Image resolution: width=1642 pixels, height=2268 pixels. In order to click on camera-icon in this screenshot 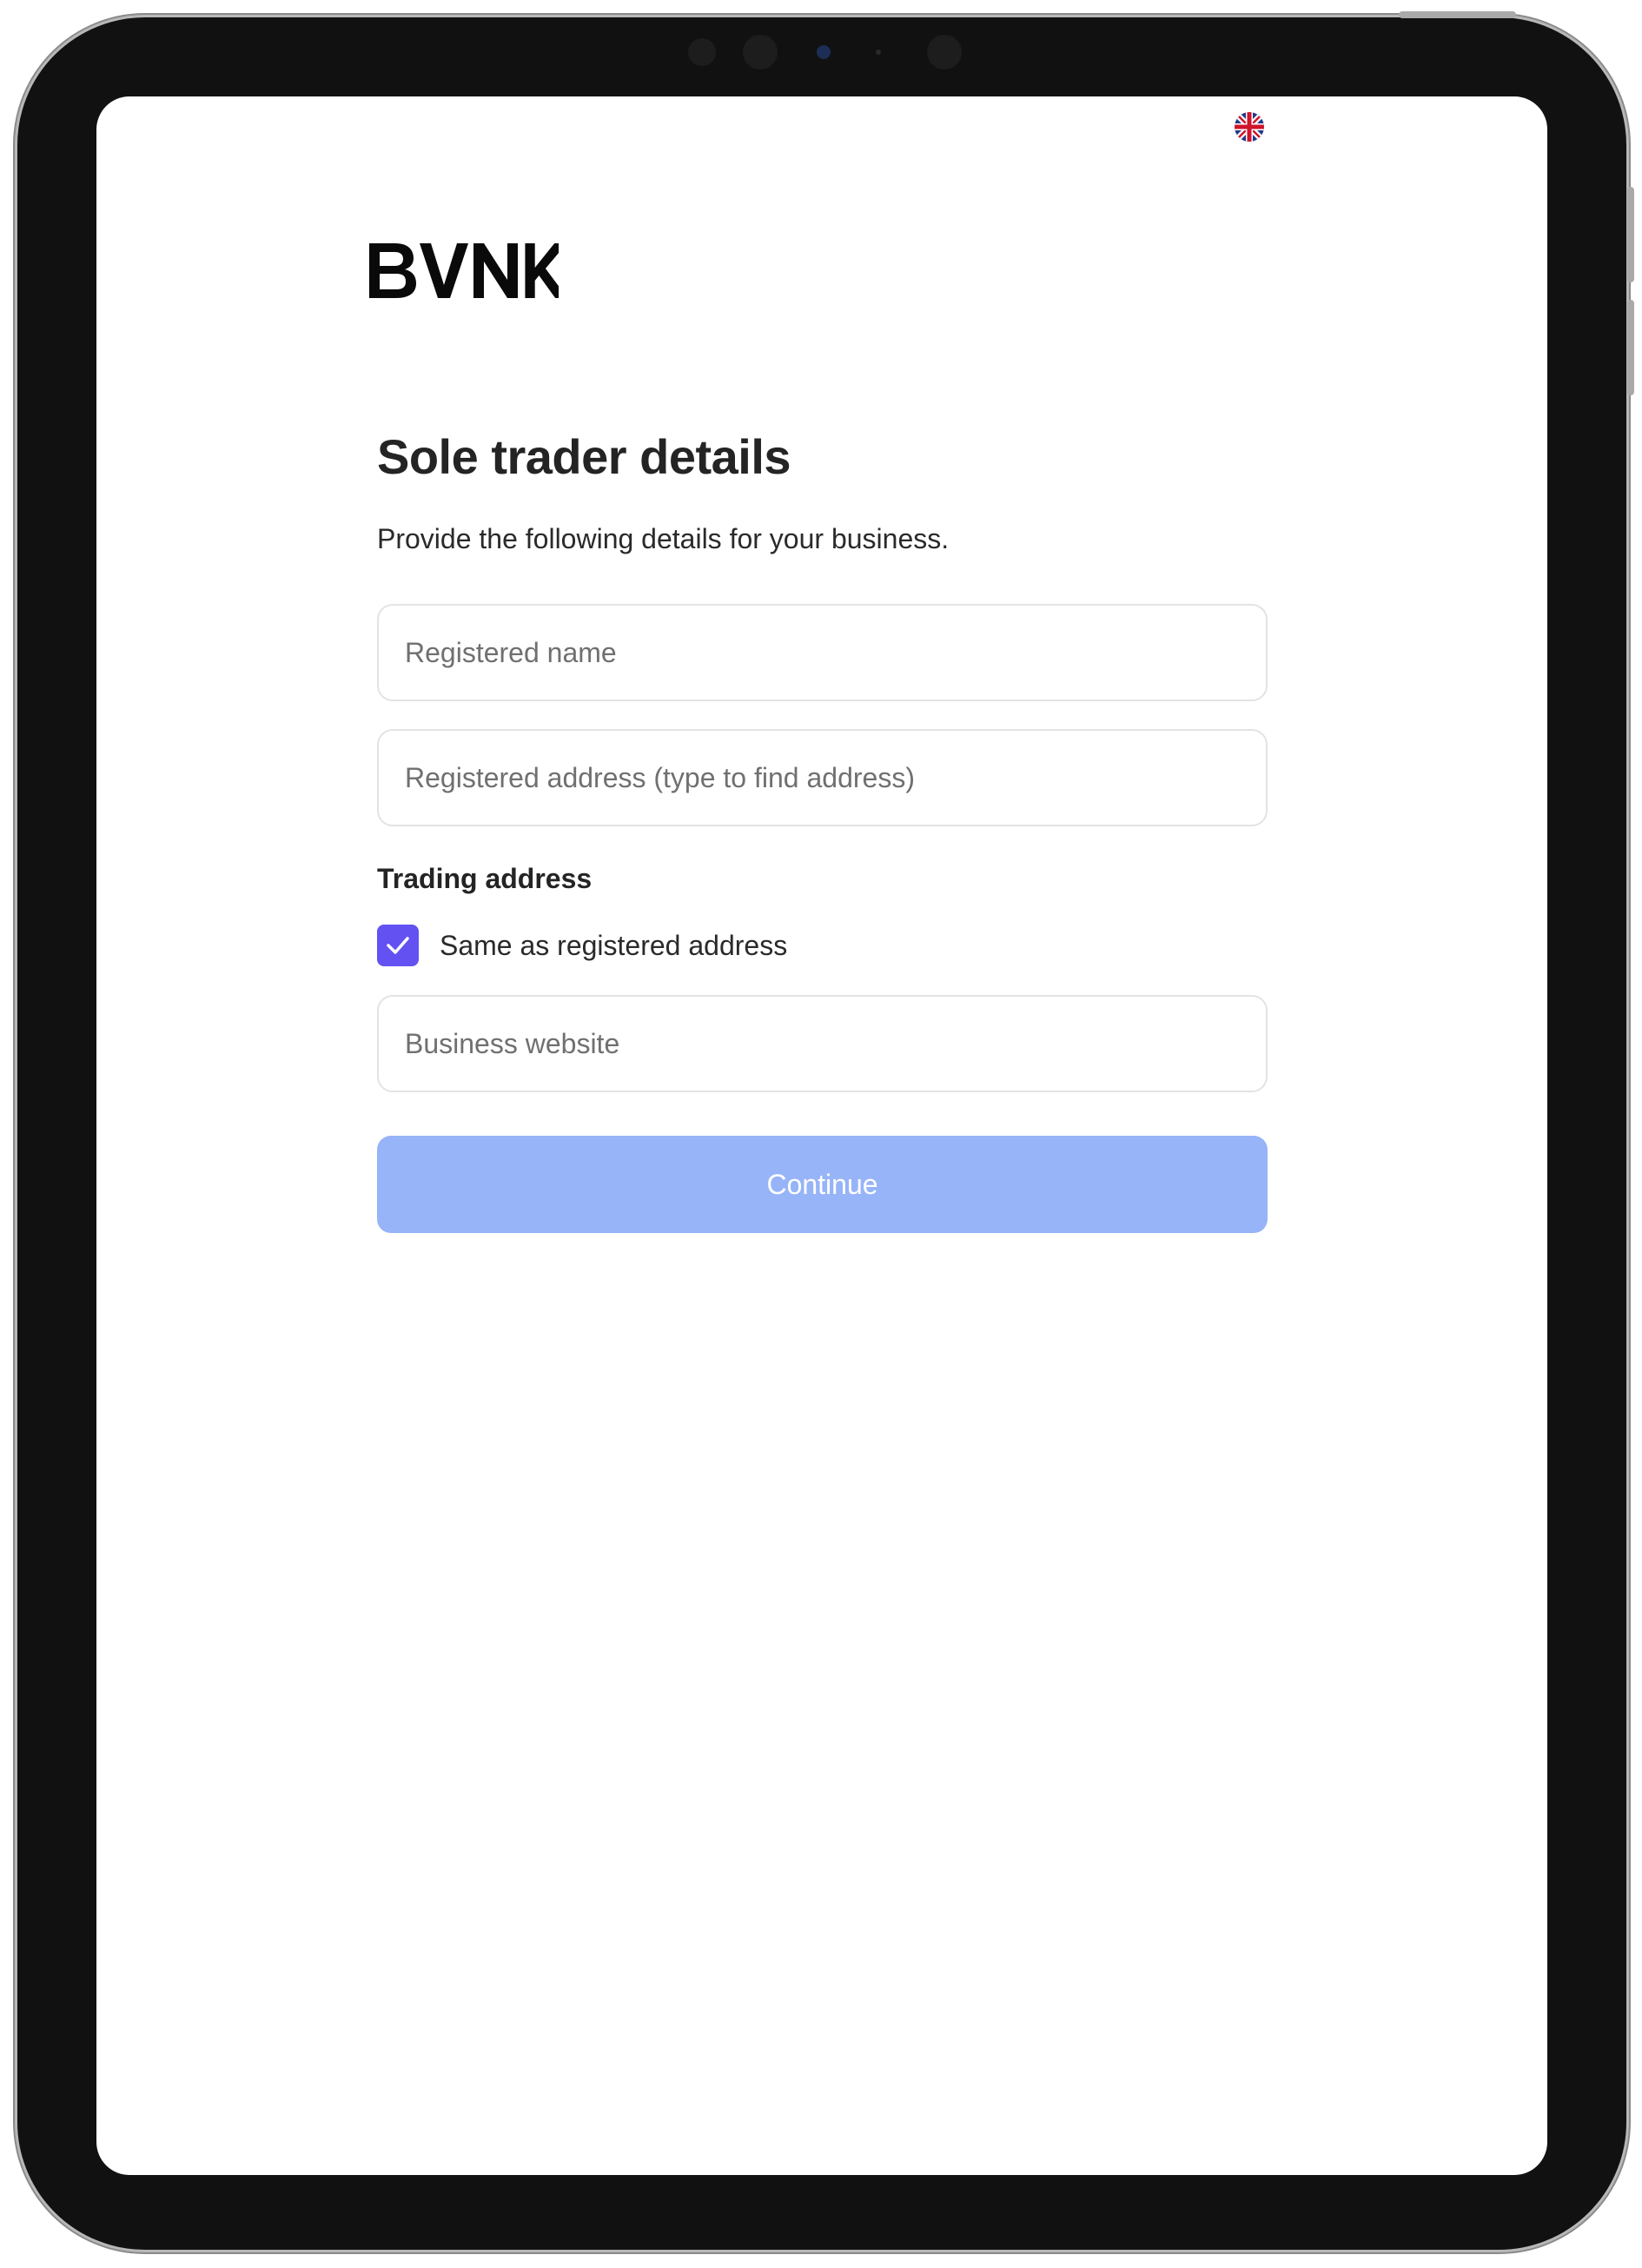, I will do `click(824, 52)`.